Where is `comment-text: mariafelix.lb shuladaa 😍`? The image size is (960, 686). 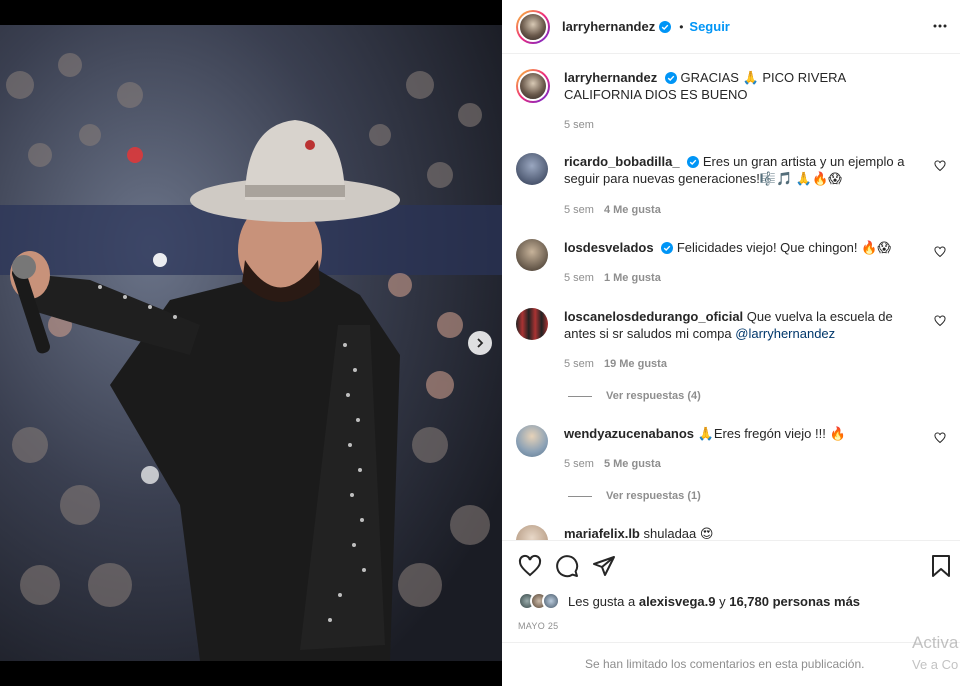 comment-text: mariafelix.lb shuladaa 😍 is located at coordinates (737, 532).